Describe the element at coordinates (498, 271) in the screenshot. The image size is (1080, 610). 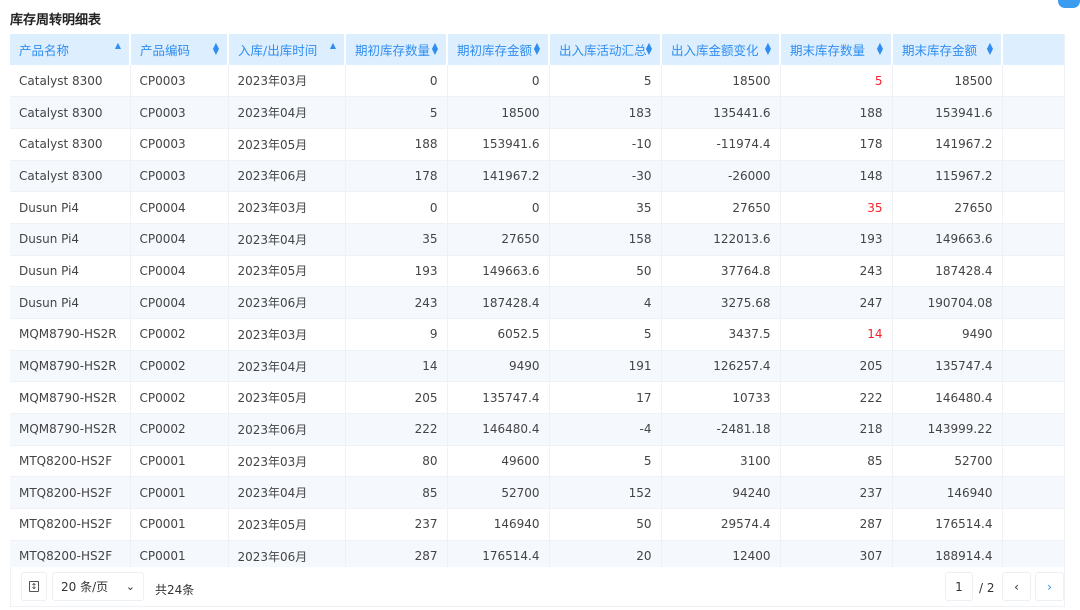
I see `table-cell: 149663.6` at that location.